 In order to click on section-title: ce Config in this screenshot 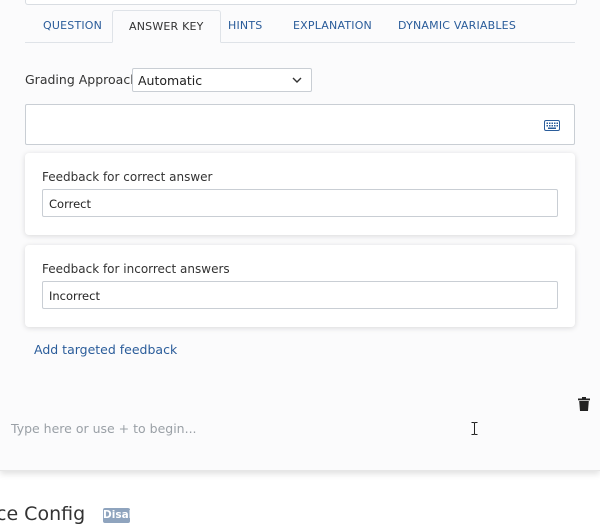, I will do `click(43, 514)`.